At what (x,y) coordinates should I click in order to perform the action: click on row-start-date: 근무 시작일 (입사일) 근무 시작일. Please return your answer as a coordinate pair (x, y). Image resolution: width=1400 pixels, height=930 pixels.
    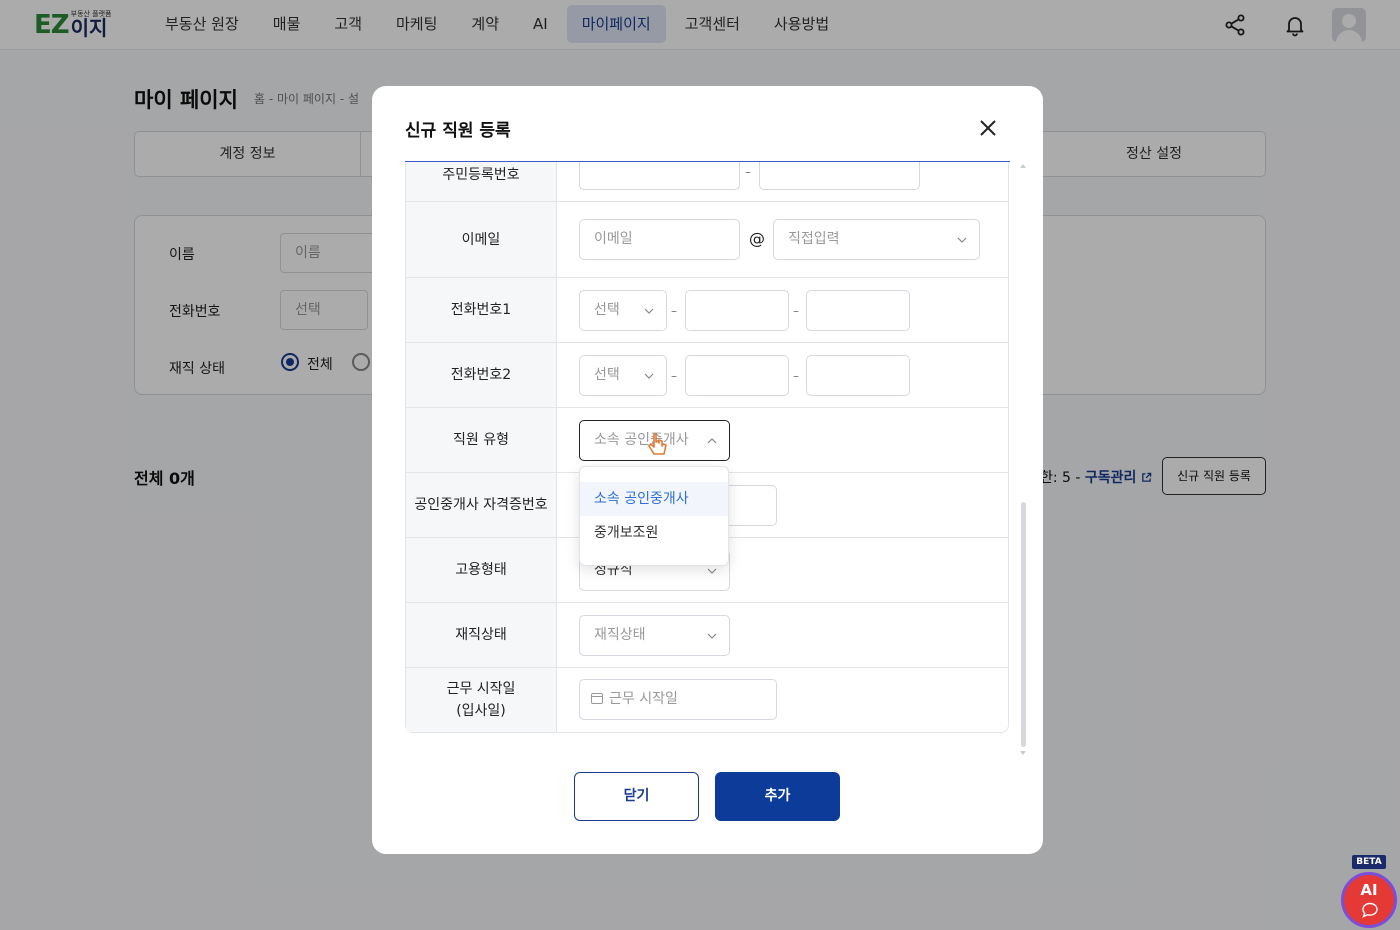
    Looking at the image, I should click on (707, 700).